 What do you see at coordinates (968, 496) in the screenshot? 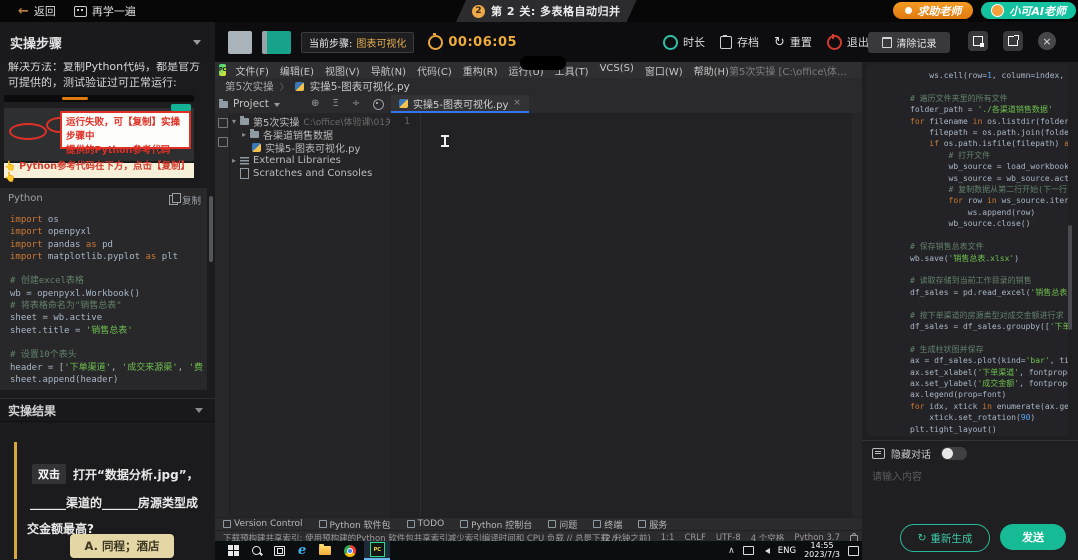
I see `chat-input` at bounding box center [968, 496].